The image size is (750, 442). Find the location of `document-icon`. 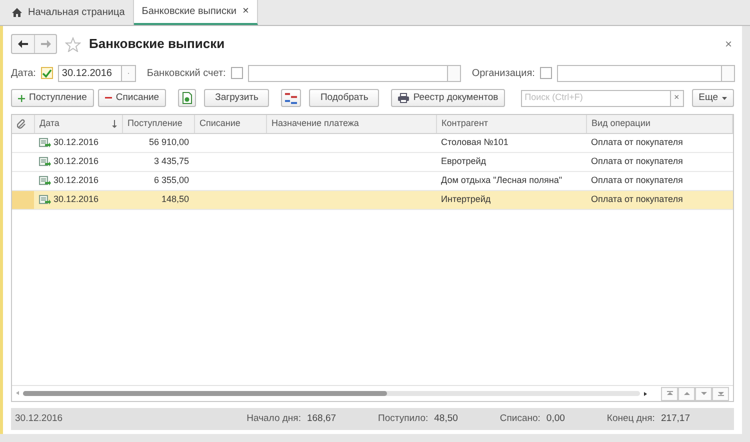

document-icon is located at coordinates (187, 98).